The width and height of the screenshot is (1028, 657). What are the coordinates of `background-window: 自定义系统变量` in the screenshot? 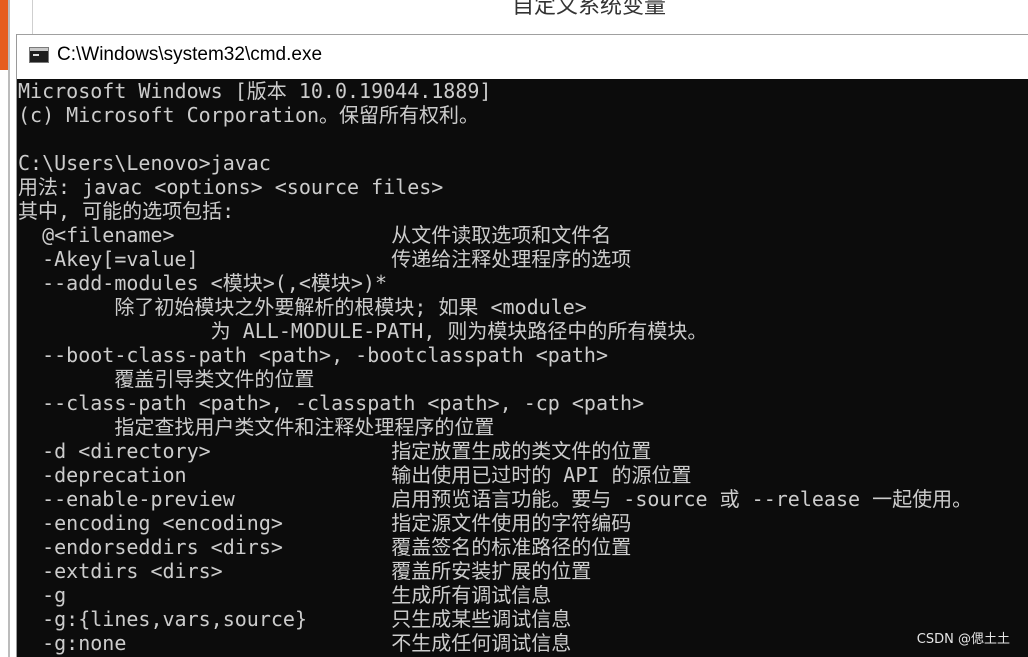 It's located at (514, 17).